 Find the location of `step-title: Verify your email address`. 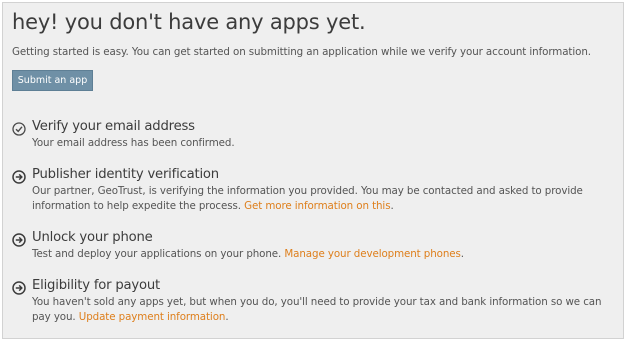

step-title: Verify your email address is located at coordinates (113, 126).